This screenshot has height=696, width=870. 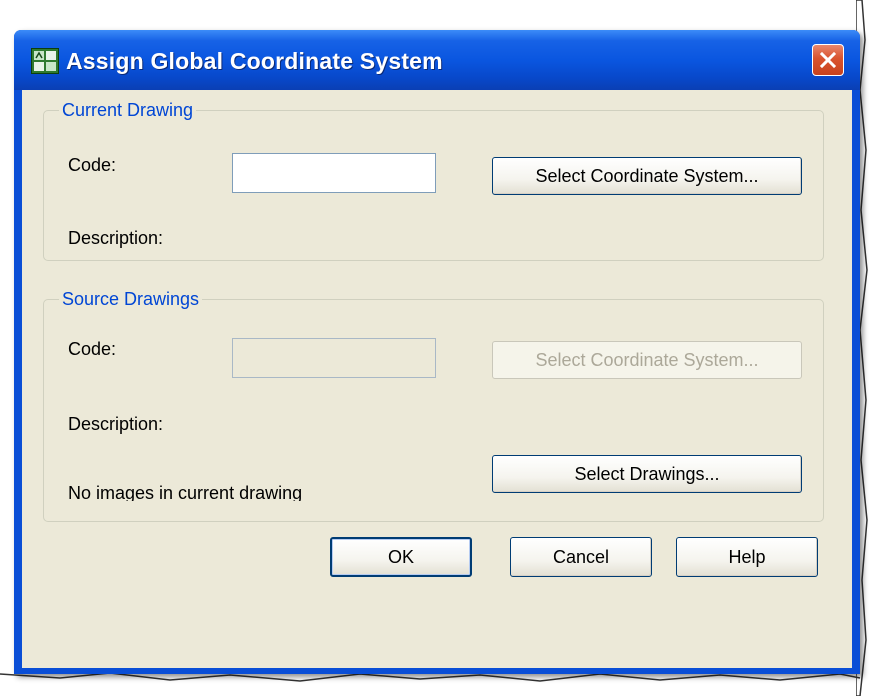 I want to click on close-button, so click(x=828, y=60).